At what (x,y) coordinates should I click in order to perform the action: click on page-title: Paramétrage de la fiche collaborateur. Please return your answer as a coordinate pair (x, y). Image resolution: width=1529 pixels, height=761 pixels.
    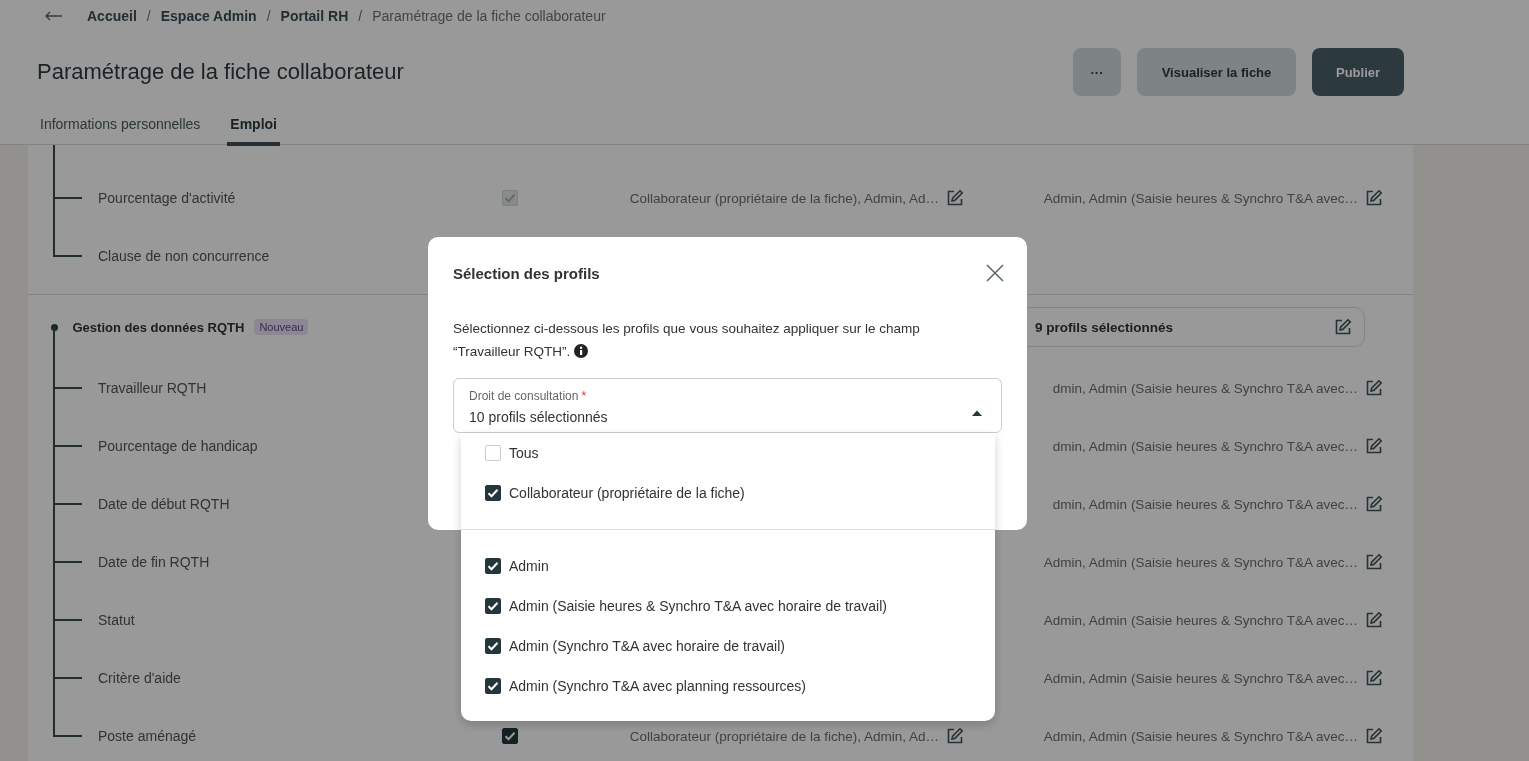
    Looking at the image, I should click on (221, 72).